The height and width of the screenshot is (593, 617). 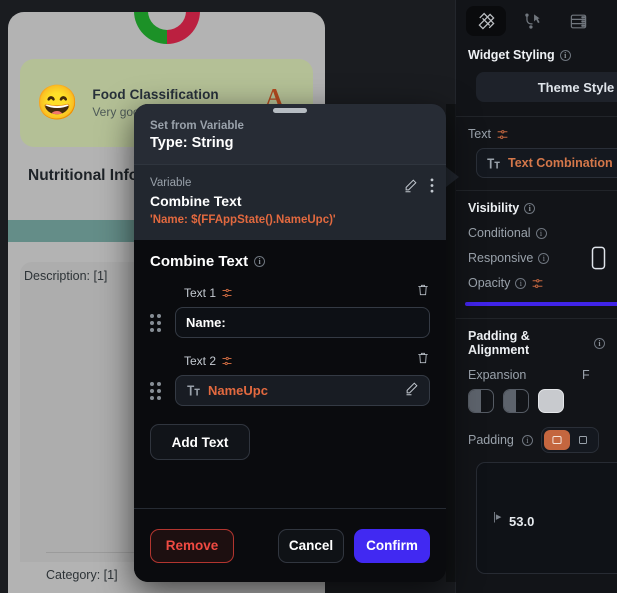 I want to click on widget-styling-section: Widget Styling i Theme Style, so click(x=536, y=80).